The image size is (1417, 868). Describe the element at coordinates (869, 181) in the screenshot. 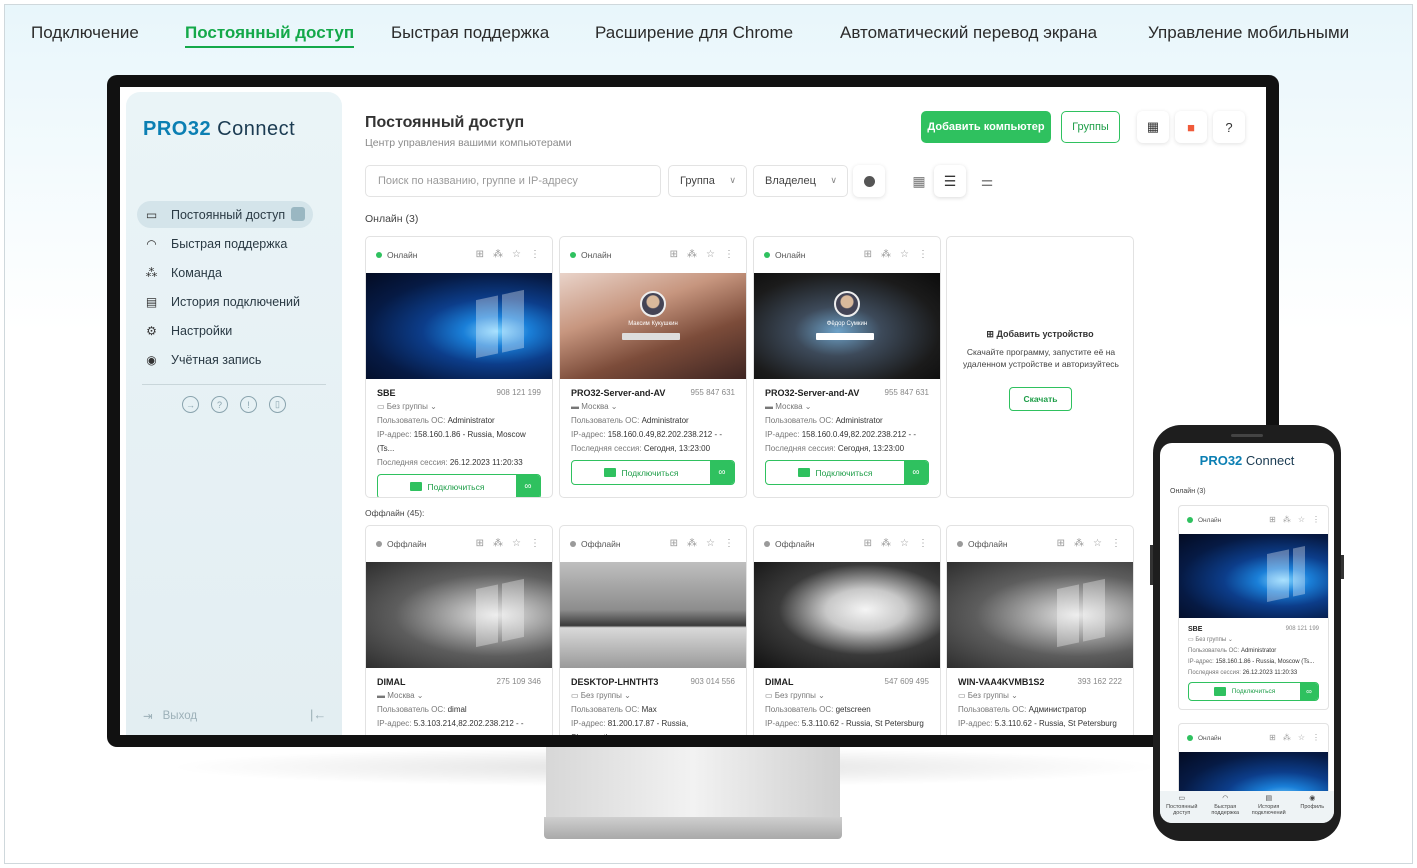

I see `status-filter-button` at that location.